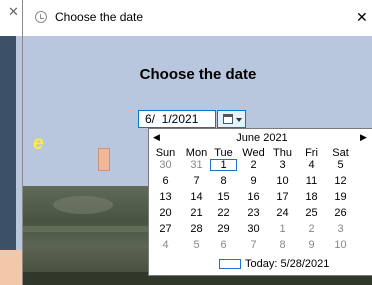  I want to click on calendar-week-row: 30 31 1 2 3 4 5, so click(260, 165).